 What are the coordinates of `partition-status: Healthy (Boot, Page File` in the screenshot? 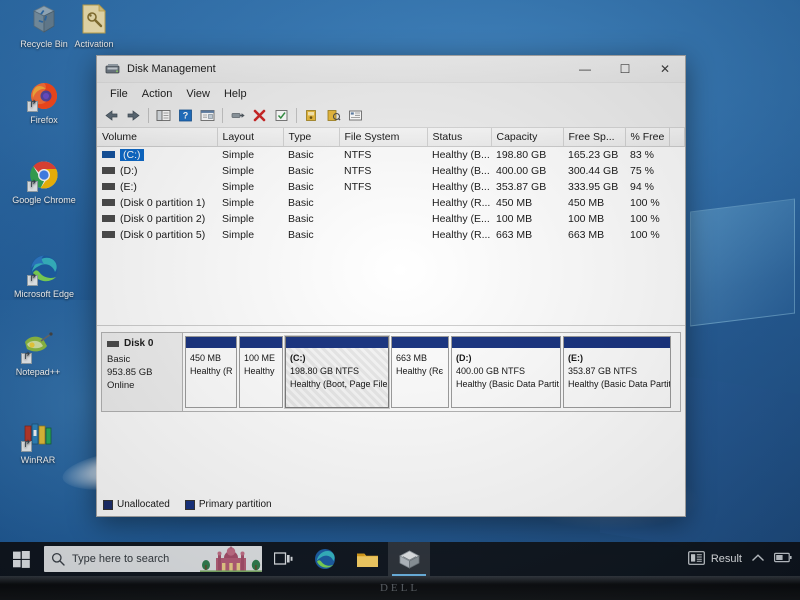 It's located at (339, 384).